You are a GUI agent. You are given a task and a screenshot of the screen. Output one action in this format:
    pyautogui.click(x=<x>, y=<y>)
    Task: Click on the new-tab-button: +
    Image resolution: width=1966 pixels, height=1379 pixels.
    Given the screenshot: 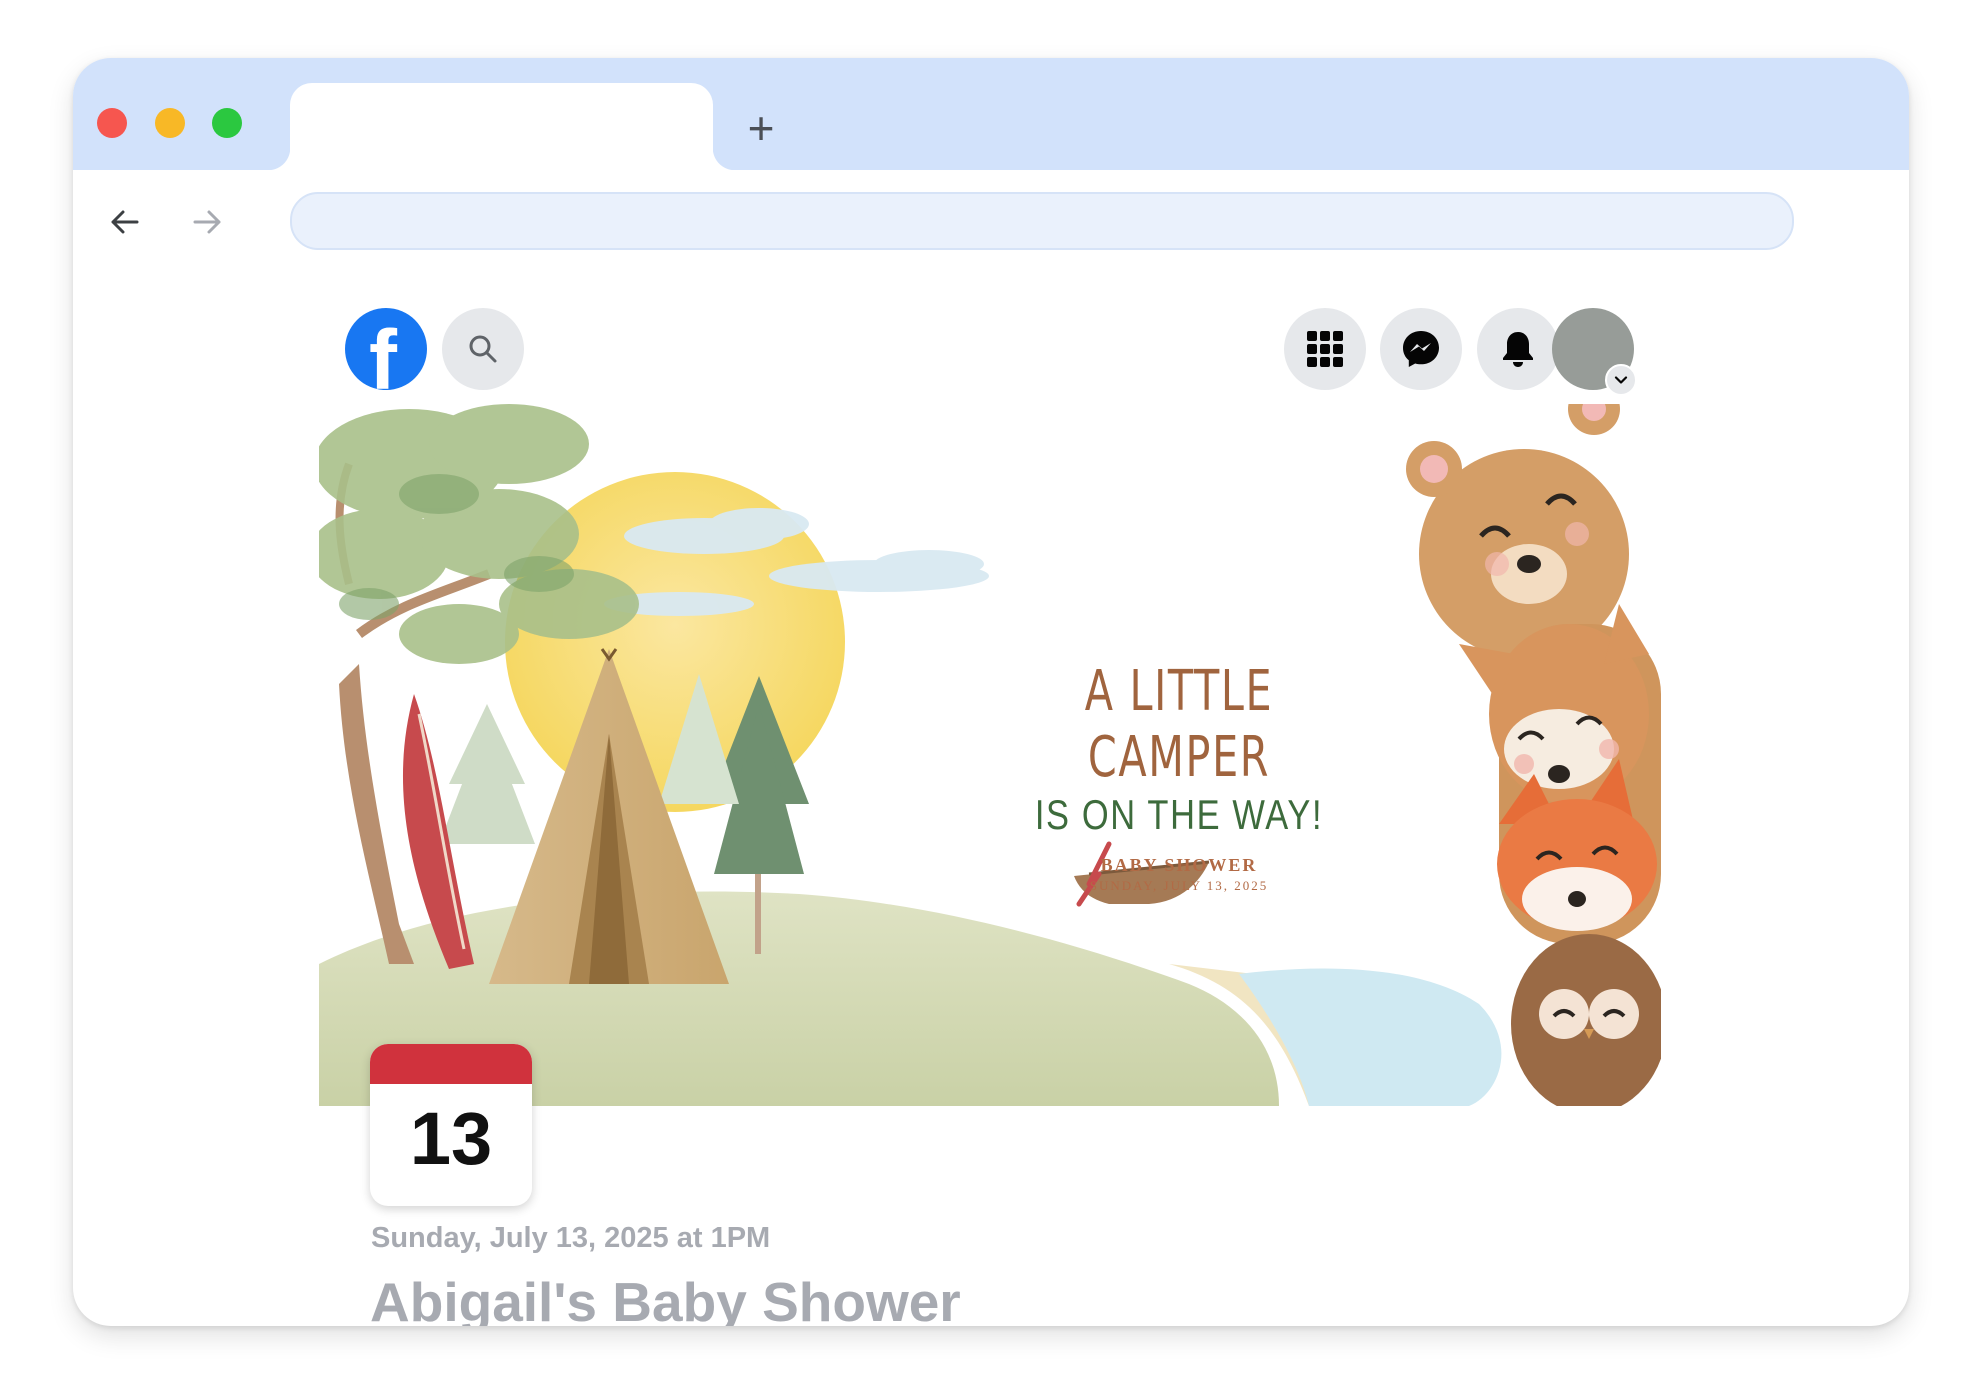 What is the action you would take?
    pyautogui.click(x=761, y=128)
    